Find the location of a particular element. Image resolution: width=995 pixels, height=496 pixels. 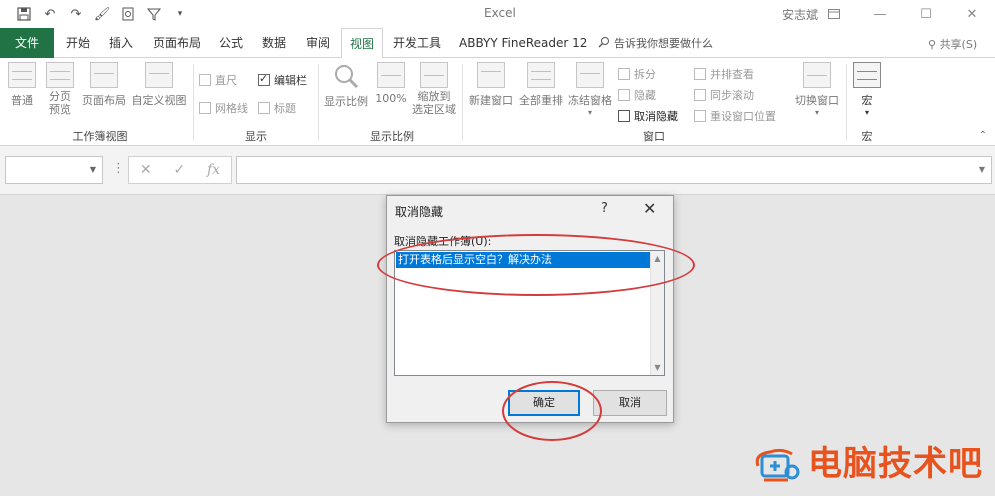

unhide-button: 取消隐藏 is located at coordinates (648, 116).